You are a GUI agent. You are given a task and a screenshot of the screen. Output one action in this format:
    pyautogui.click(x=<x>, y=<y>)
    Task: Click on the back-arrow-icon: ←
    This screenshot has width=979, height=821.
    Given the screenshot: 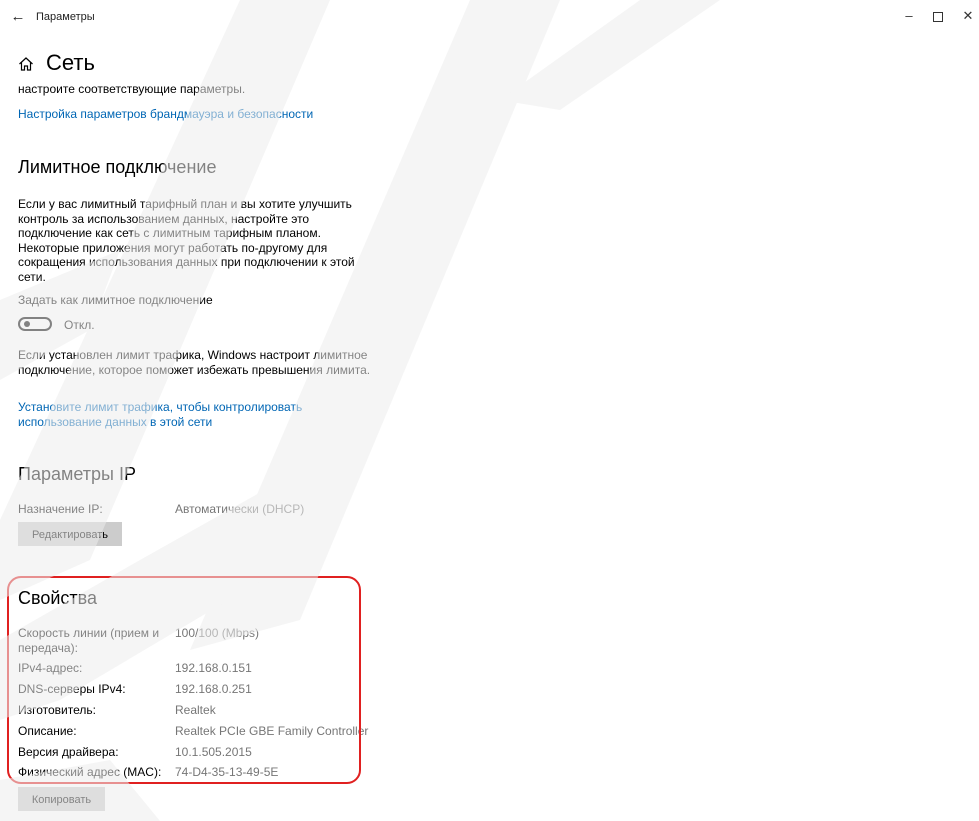 What is the action you would take?
    pyautogui.click(x=18, y=17)
    